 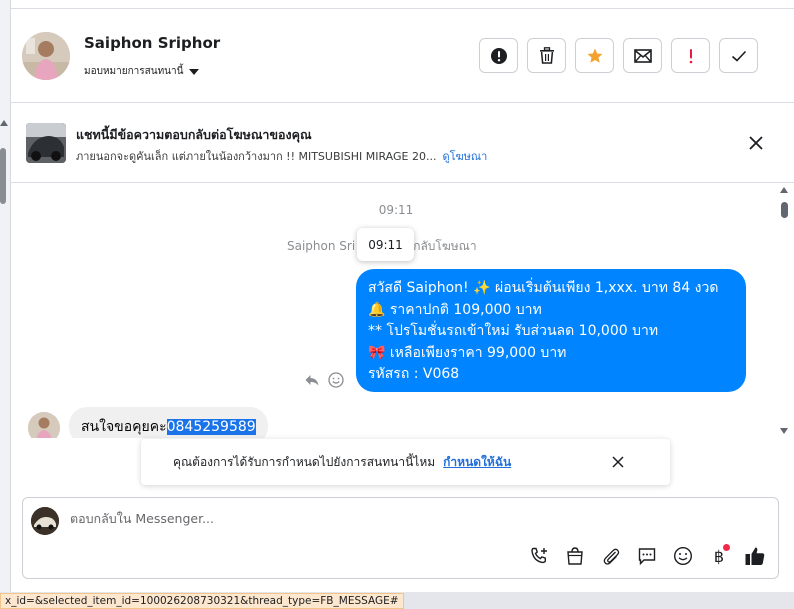 I want to click on check-icon, so click(x=738, y=56).